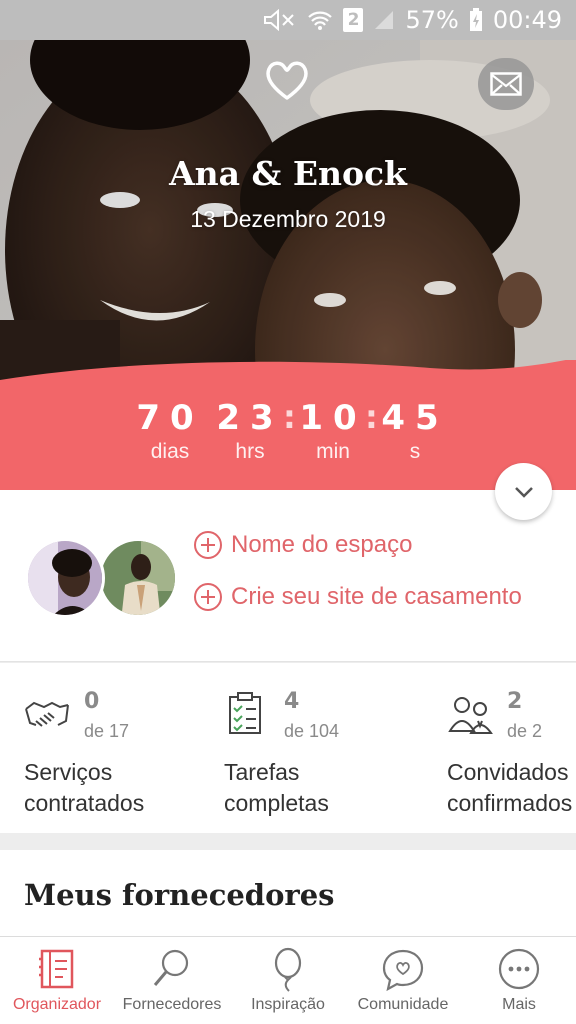 This screenshot has width=576, height=1024. I want to click on notebook-icon, so click(56, 969).